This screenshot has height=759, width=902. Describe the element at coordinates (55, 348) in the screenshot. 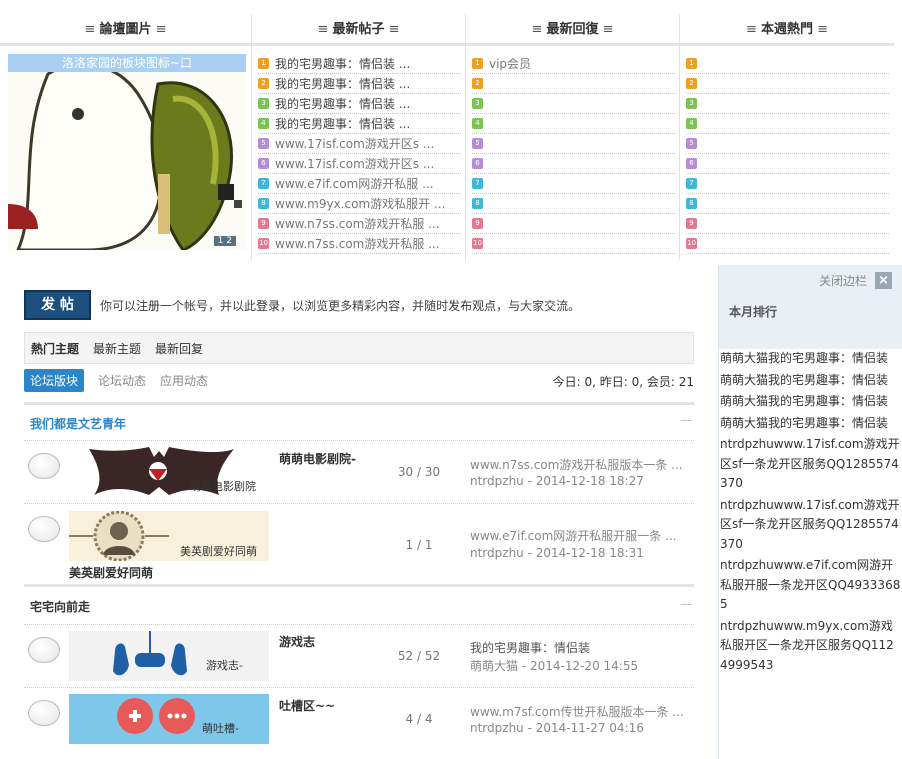

I see `tab-hot-topics: 熱门主题` at that location.